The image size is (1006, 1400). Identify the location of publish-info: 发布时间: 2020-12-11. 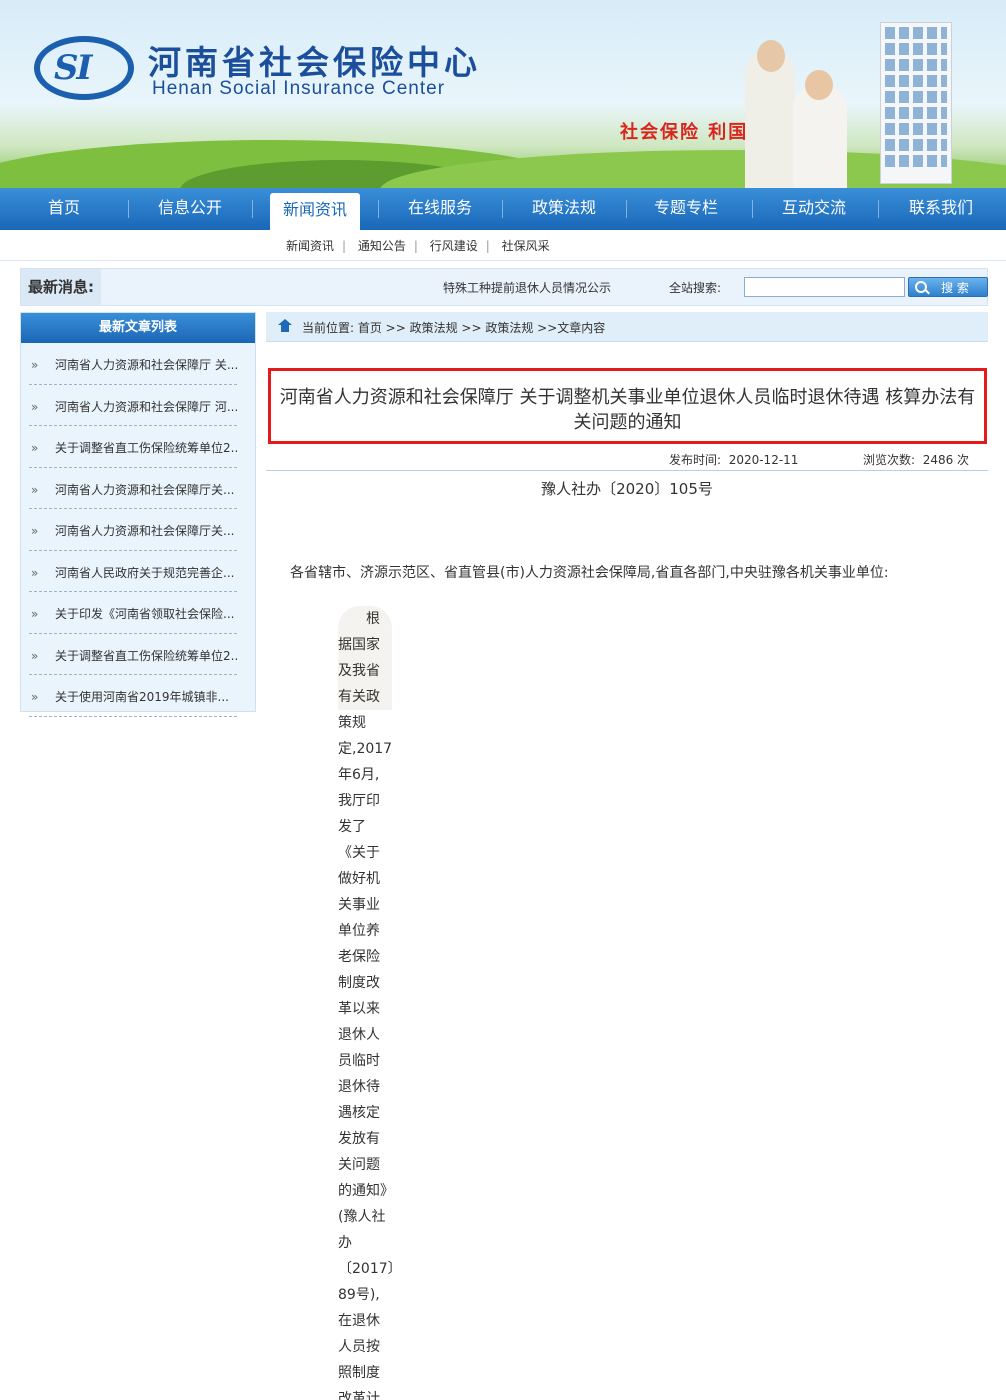
(734, 460).